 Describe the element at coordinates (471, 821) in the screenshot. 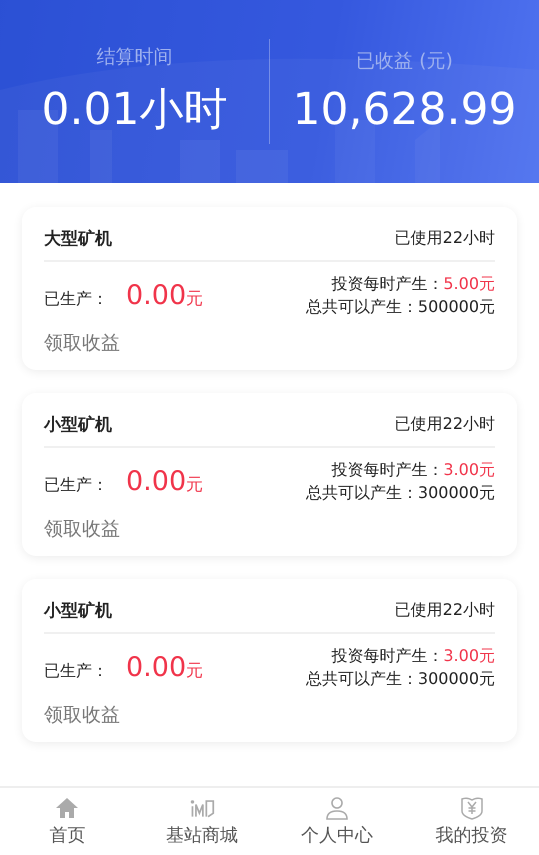

I see `nav-tab: 我的投资` at that location.